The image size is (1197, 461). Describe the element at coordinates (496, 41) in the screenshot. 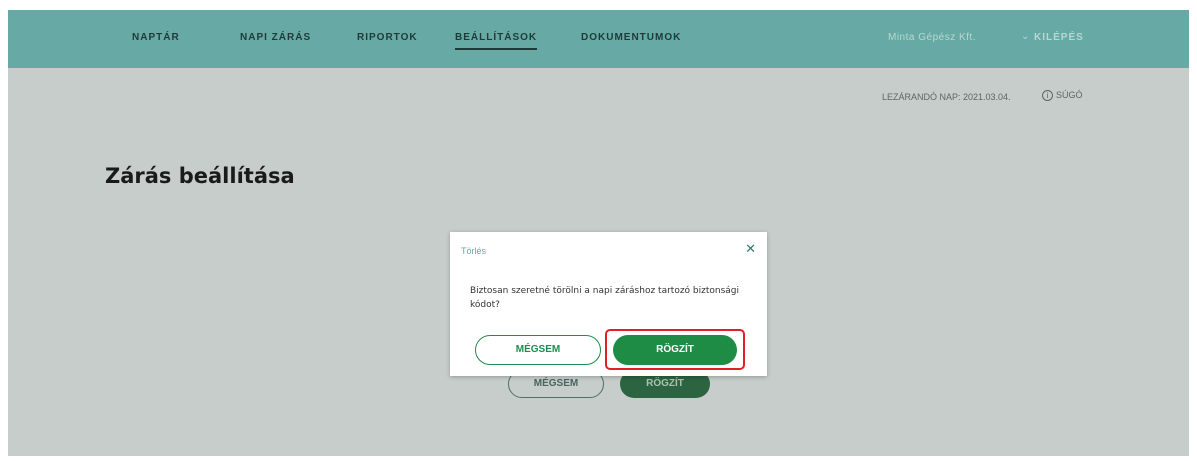

I see `nav-item-beallitasok: BEÁLLÍTÁSOK` at that location.